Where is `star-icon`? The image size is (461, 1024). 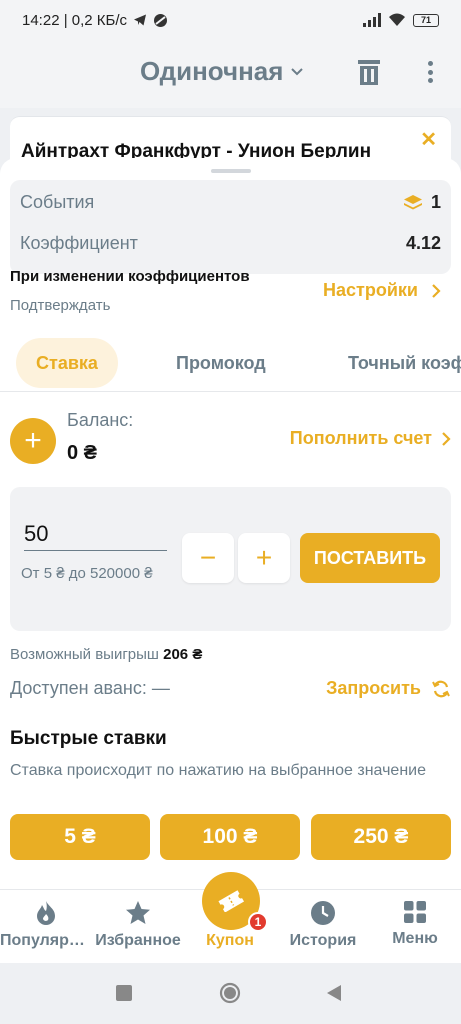
star-icon is located at coordinates (138, 912).